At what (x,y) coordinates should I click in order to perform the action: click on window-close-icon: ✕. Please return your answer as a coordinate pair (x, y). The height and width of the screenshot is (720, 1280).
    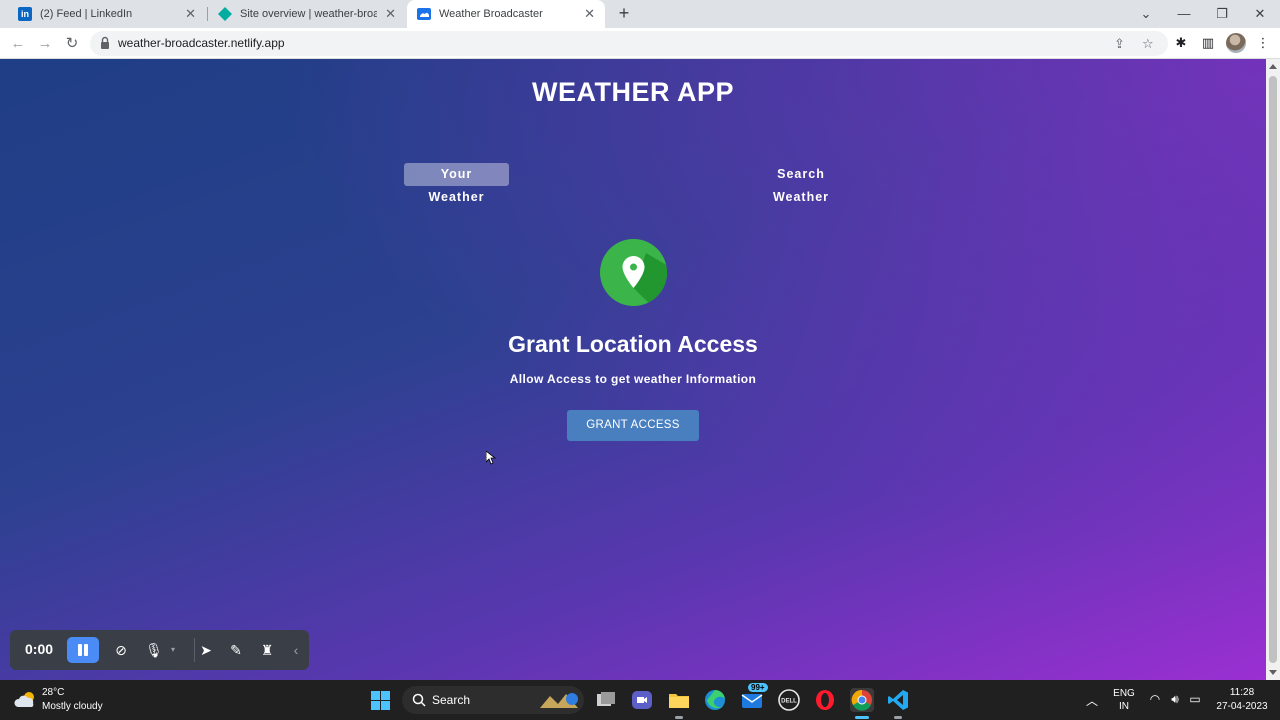
    Looking at the image, I should click on (1260, 14).